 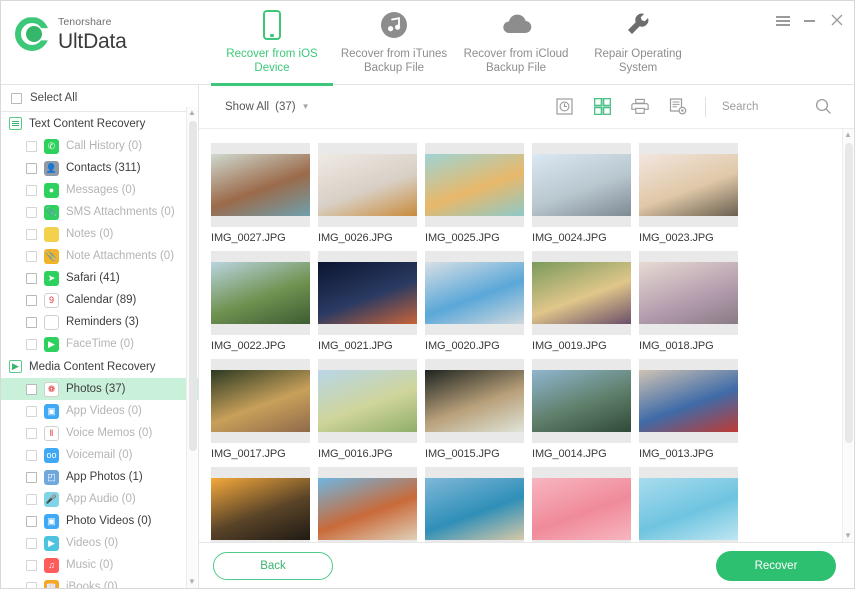 I want to click on back-button: Back, so click(x=273, y=565).